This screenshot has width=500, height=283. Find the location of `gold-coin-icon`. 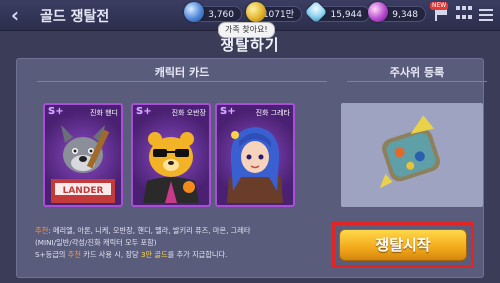

gold-coin-icon is located at coordinates (256, 12).